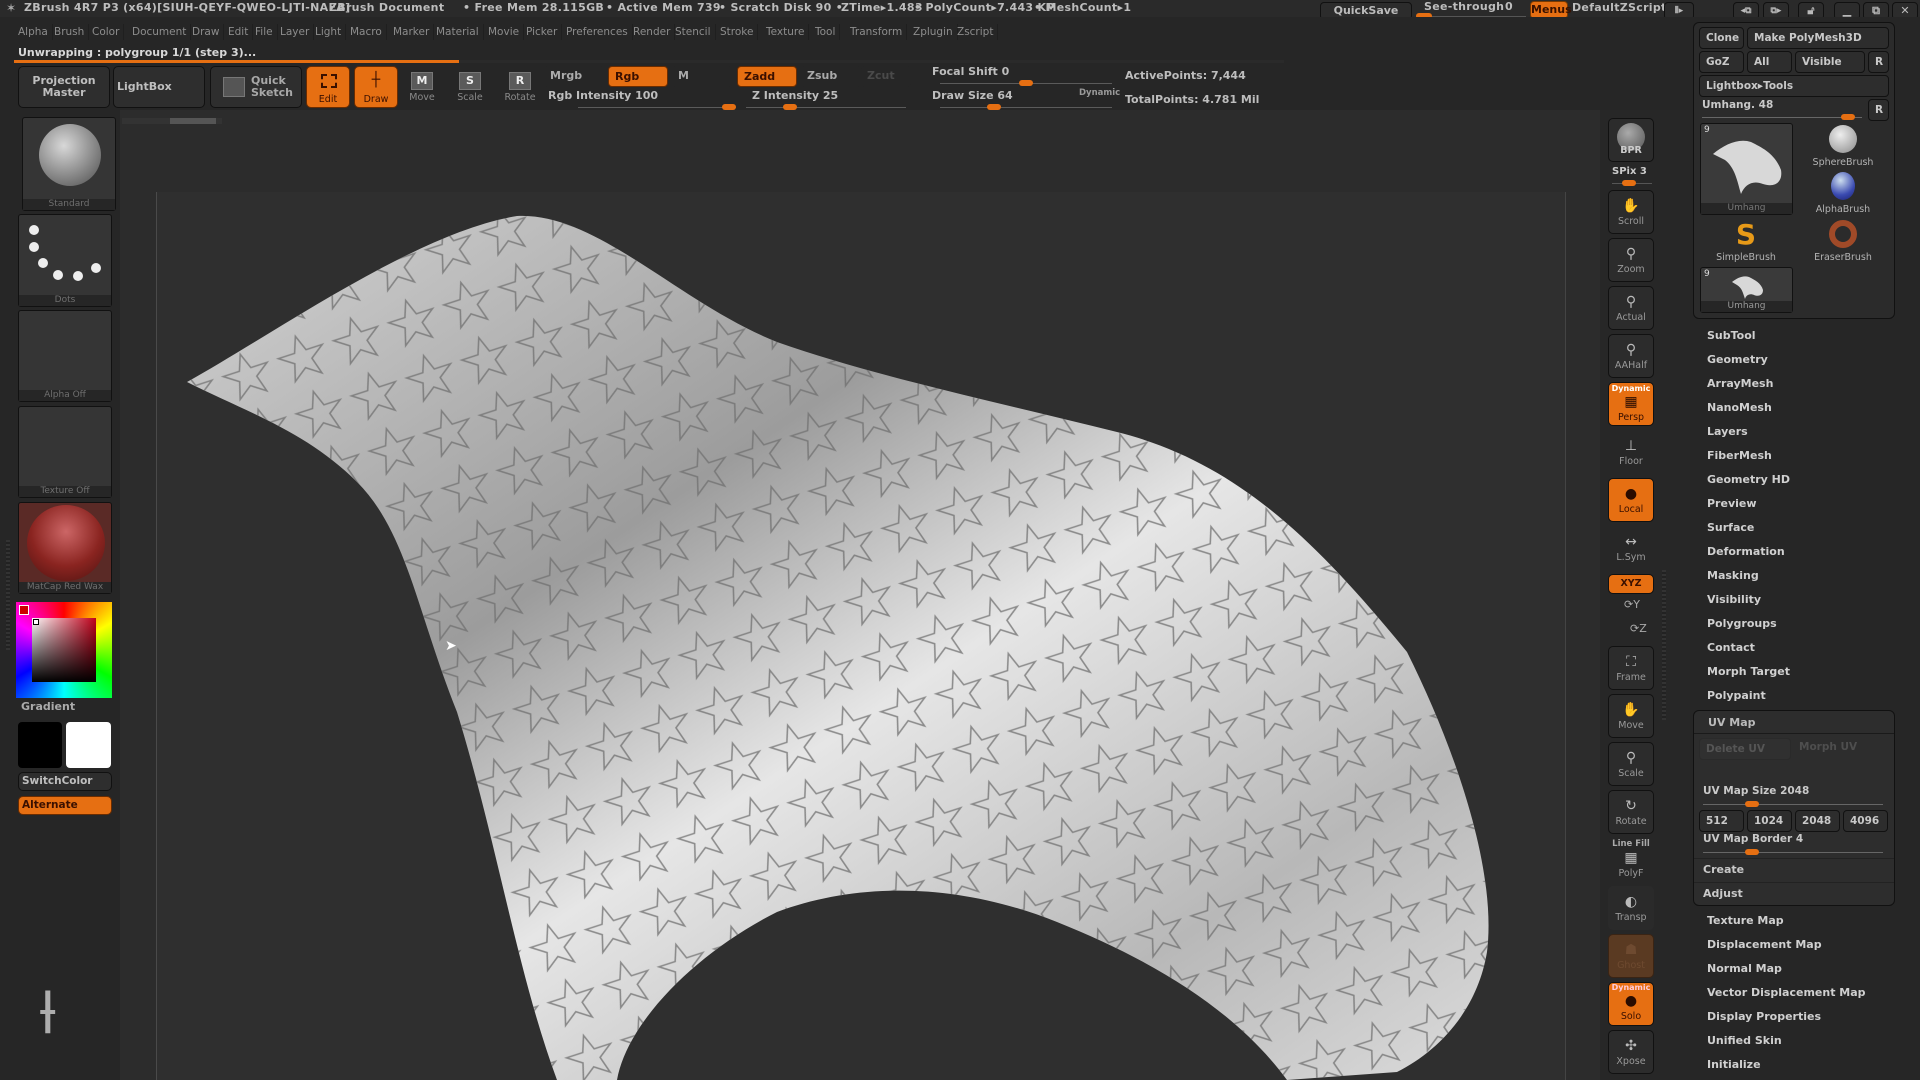 The height and width of the screenshot is (1080, 1920). I want to click on section-polypaint: Polypaint, so click(1736, 695).